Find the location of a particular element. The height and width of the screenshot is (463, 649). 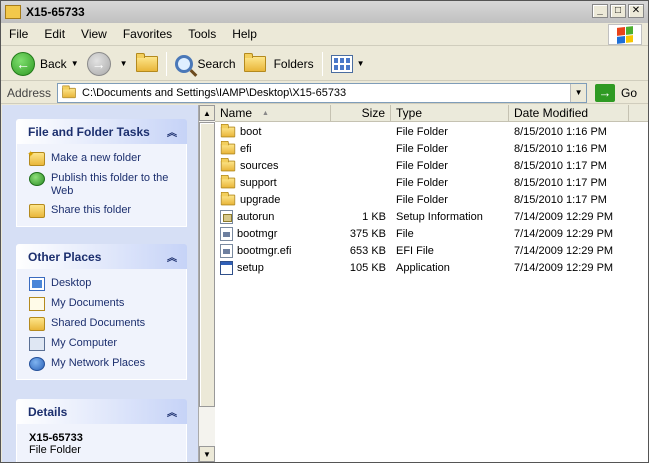

folders-label: Folders is located at coordinates (293, 63).